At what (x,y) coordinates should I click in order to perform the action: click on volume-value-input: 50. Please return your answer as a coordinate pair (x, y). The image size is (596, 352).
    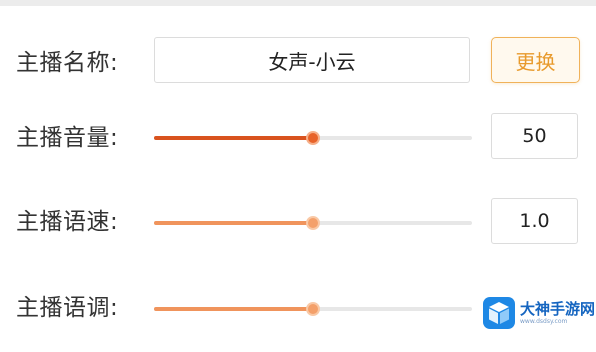
    Looking at the image, I should click on (534, 136).